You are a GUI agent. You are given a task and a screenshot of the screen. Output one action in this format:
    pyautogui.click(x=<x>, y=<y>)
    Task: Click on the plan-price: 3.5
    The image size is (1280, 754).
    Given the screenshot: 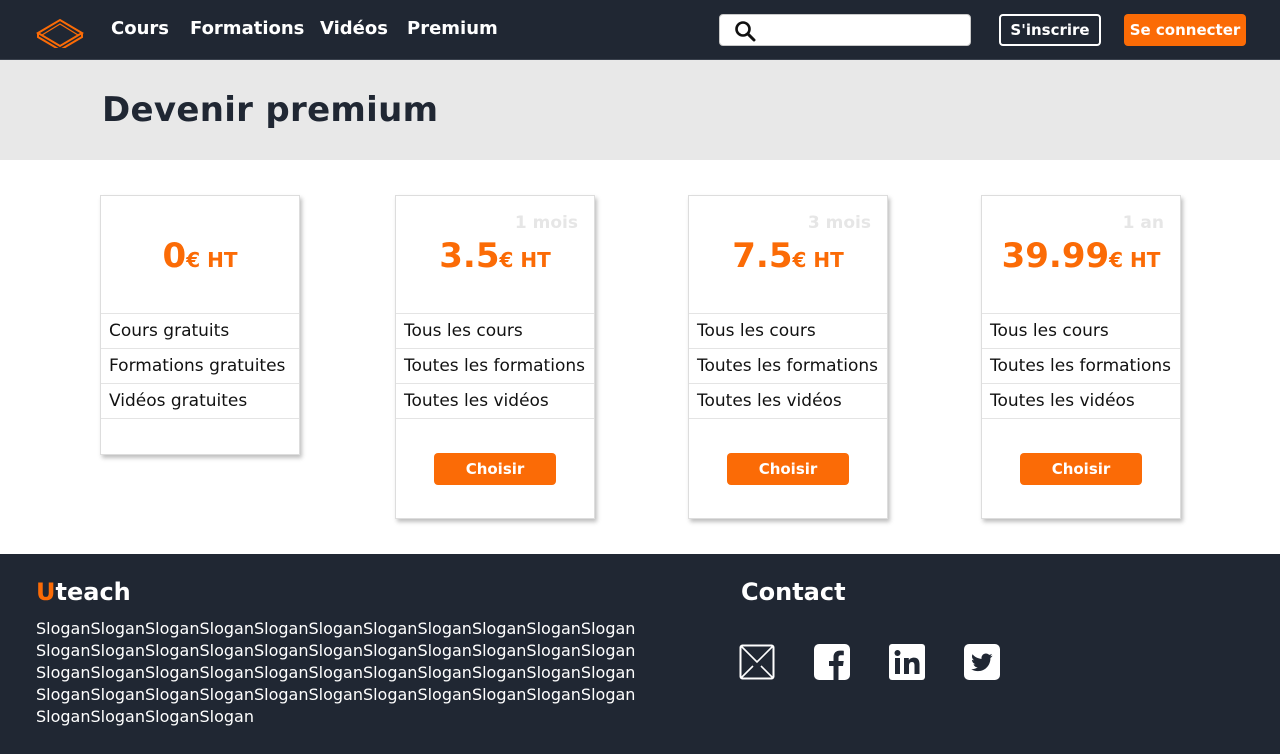 What is the action you would take?
    pyautogui.click(x=469, y=256)
    